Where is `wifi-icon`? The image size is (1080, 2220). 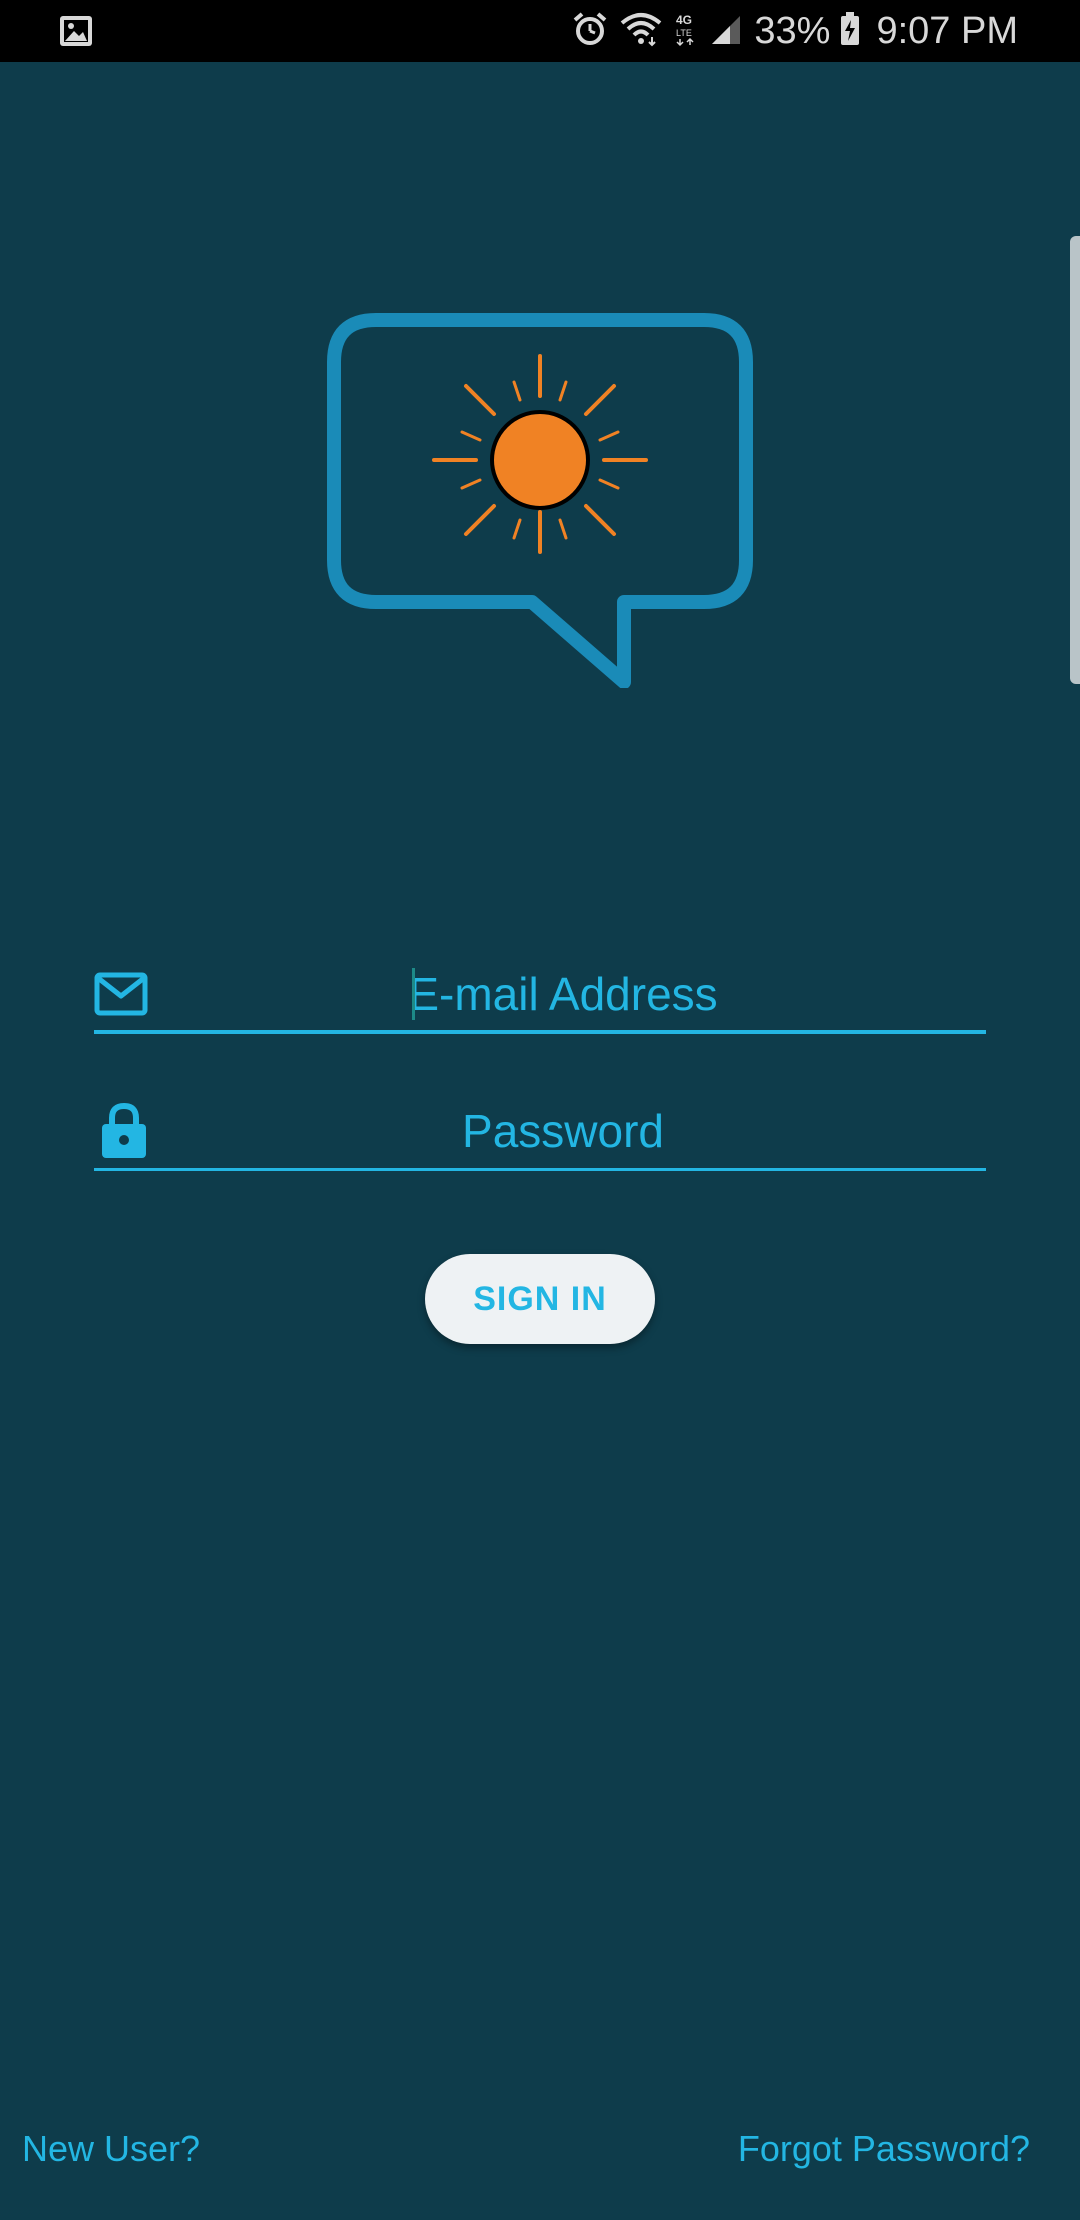 wifi-icon is located at coordinates (641, 31).